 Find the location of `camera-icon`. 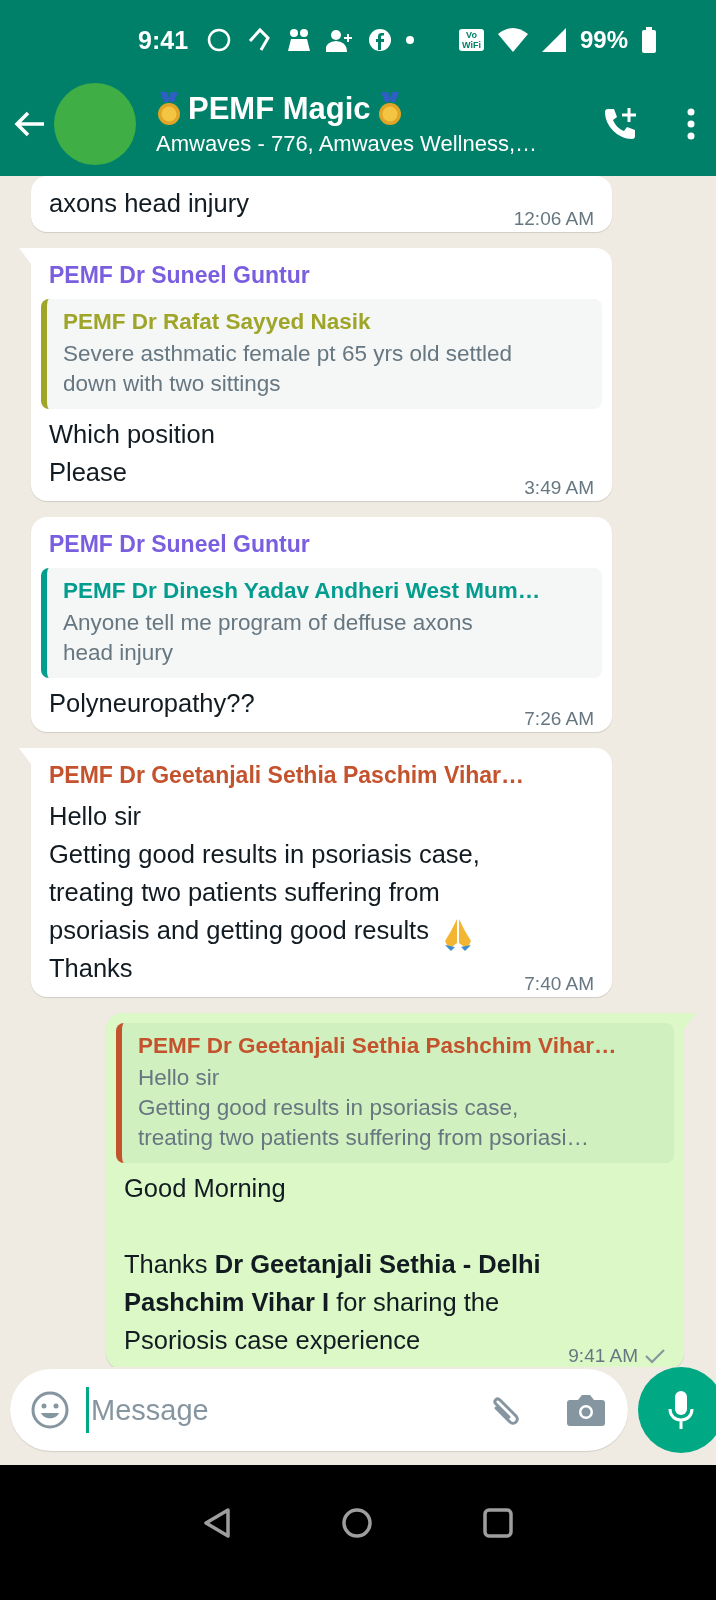

camera-icon is located at coordinates (586, 1410).